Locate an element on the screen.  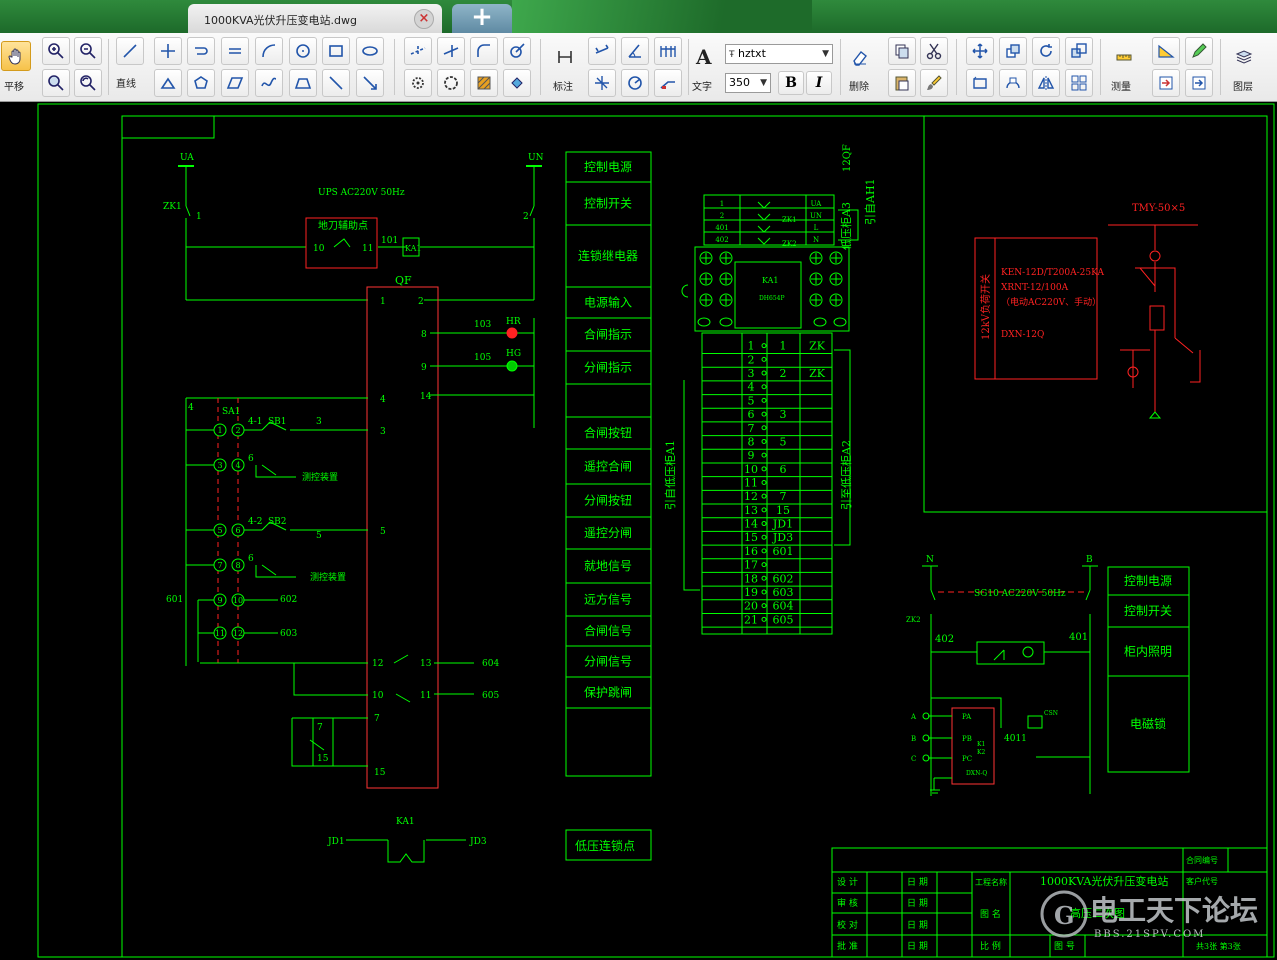
radius-icon is located at coordinates (635, 83).